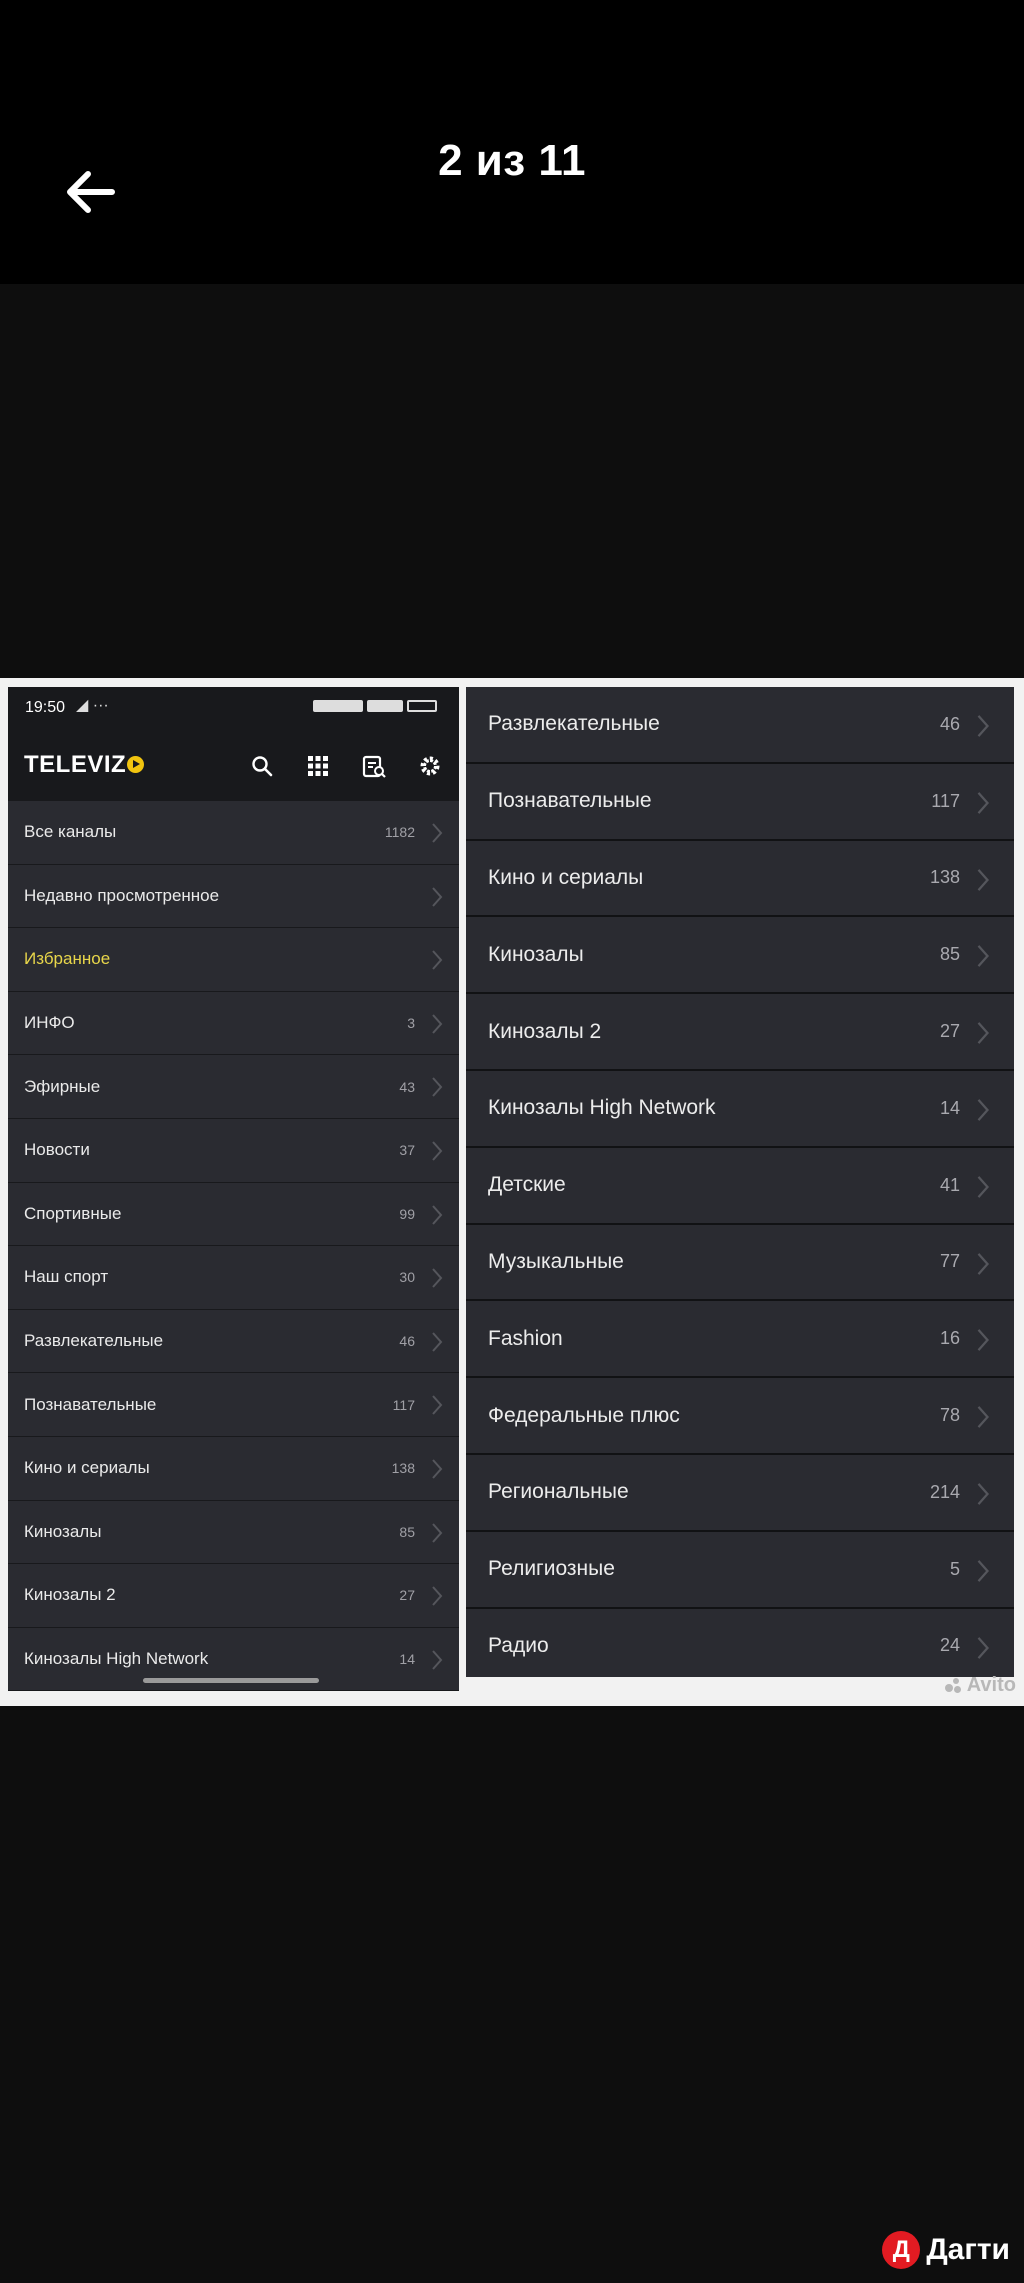  What do you see at coordinates (944, 877) in the screenshot?
I see `category-count: 138` at bounding box center [944, 877].